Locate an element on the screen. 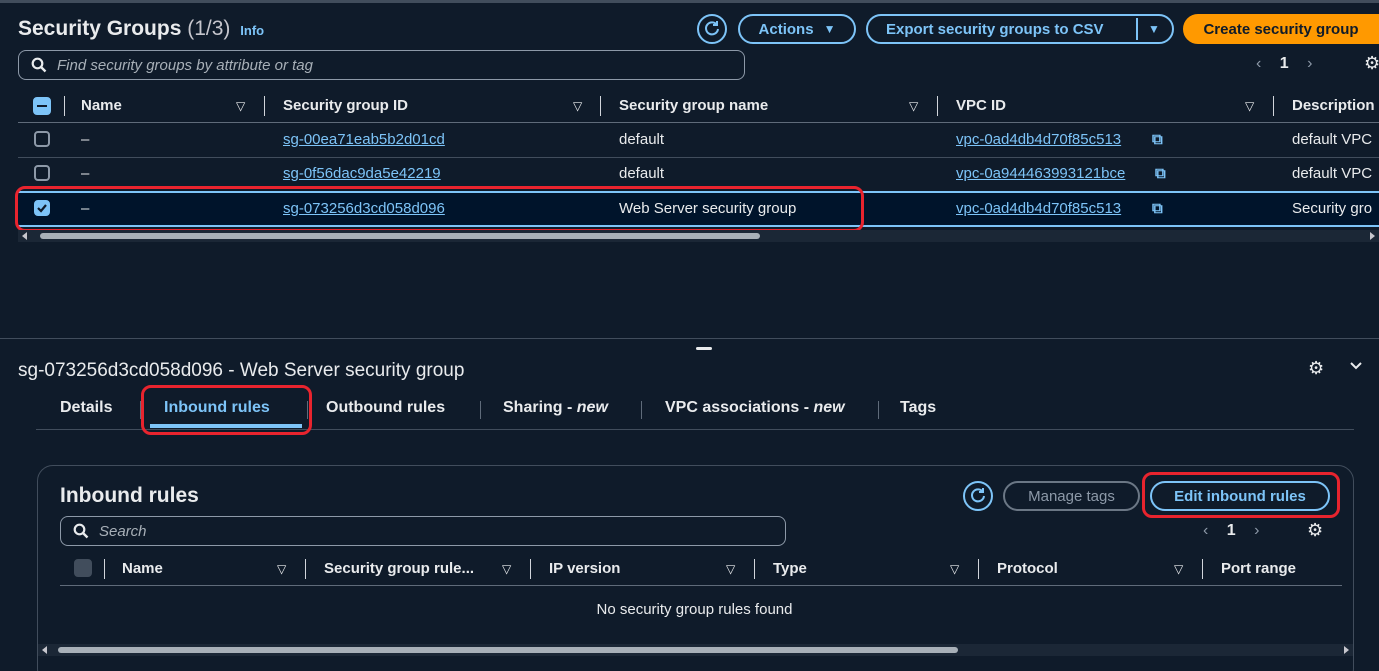 The height and width of the screenshot is (671, 1379). tab-details: Details is located at coordinates (86, 408).